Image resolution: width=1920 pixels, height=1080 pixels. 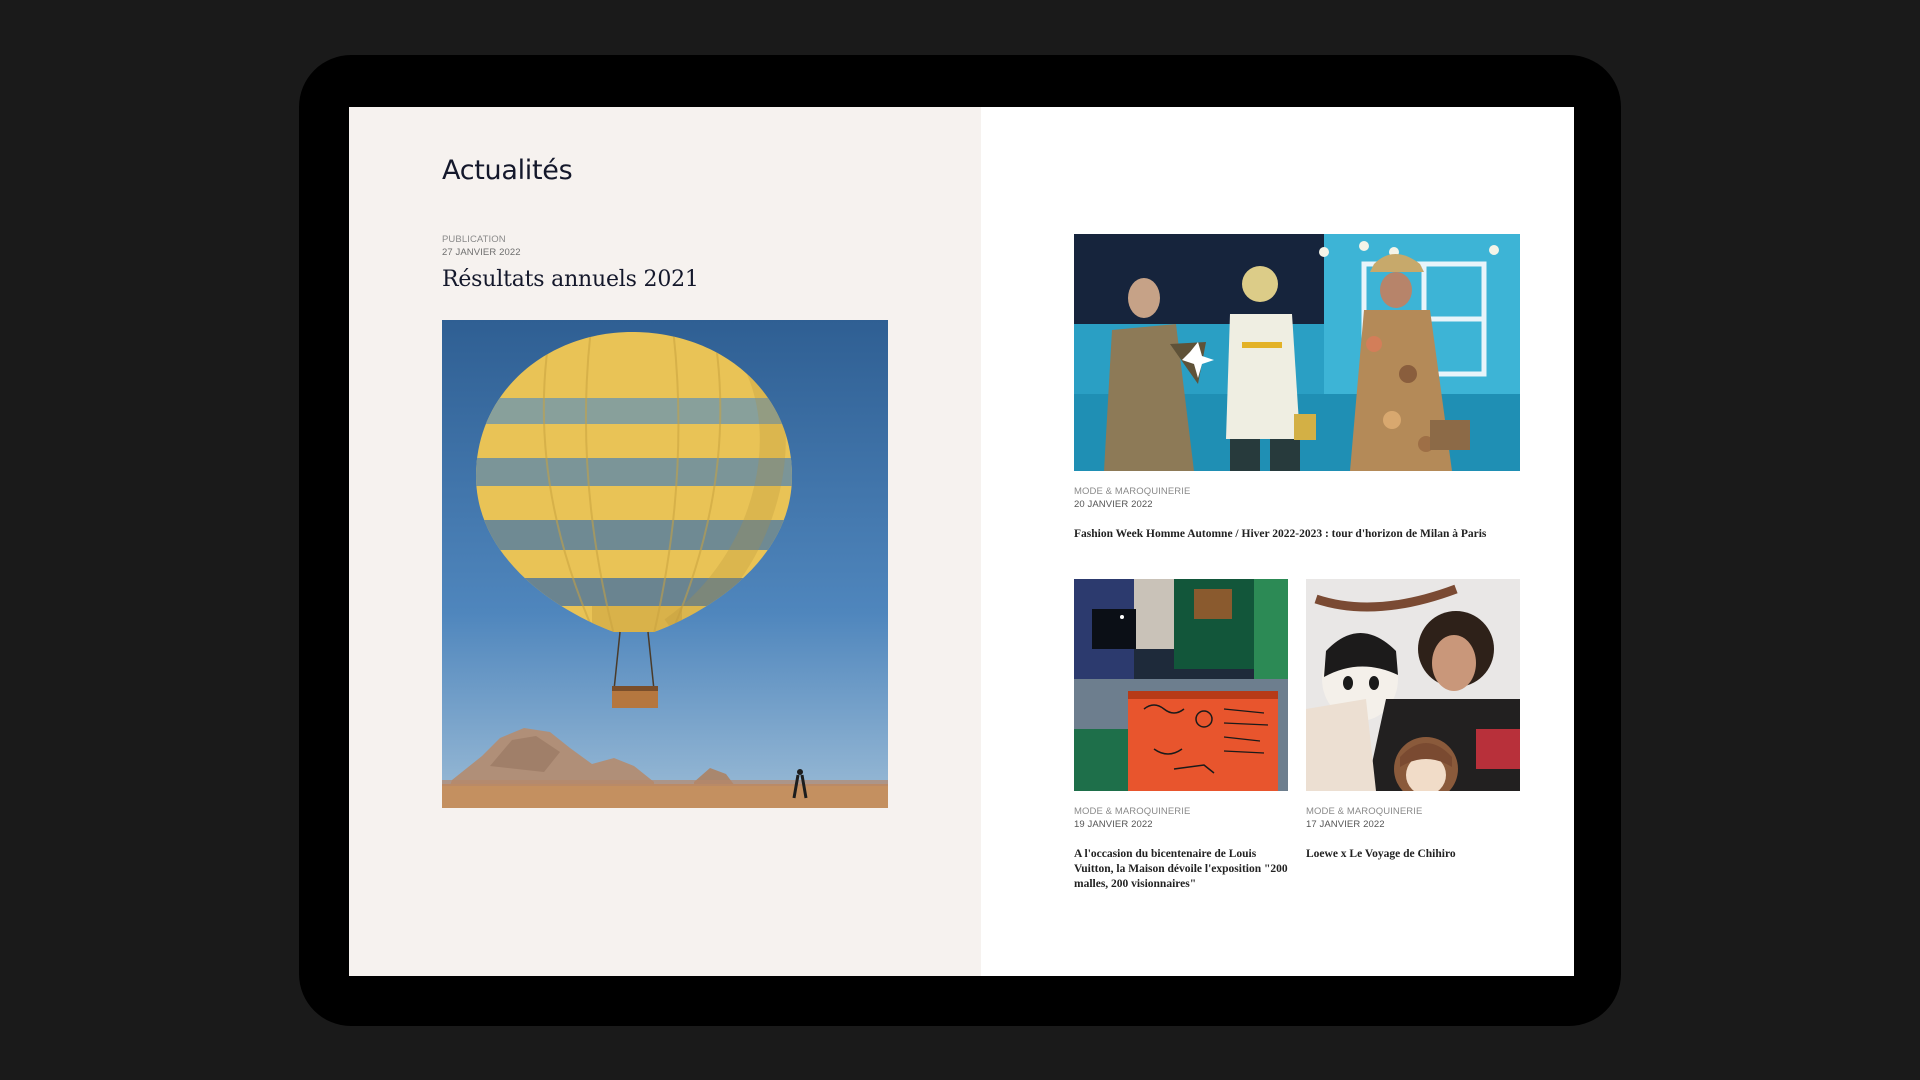 What do you see at coordinates (1297, 352) in the screenshot?
I see `card-image-fashion-models` at bounding box center [1297, 352].